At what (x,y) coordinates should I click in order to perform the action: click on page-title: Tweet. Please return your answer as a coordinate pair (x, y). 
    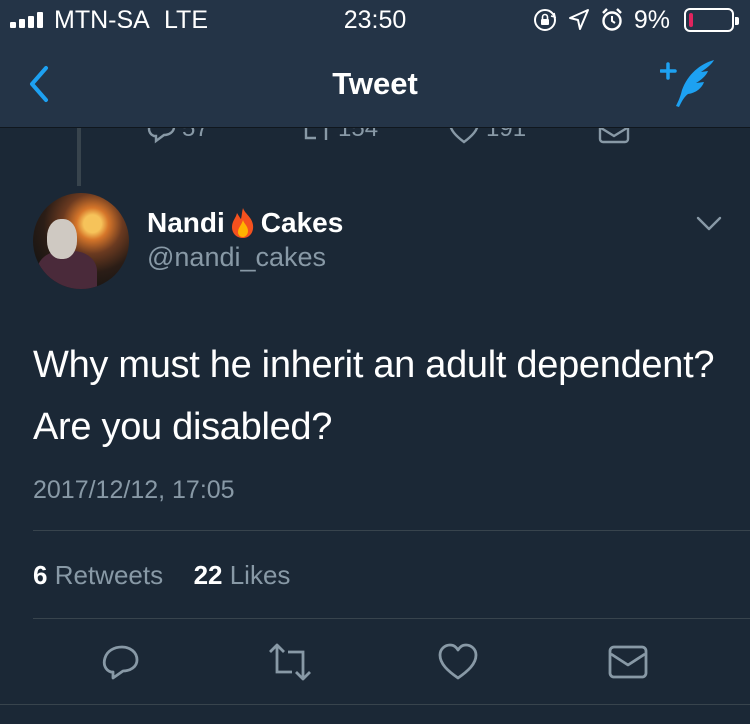
    Looking at the image, I should click on (375, 83).